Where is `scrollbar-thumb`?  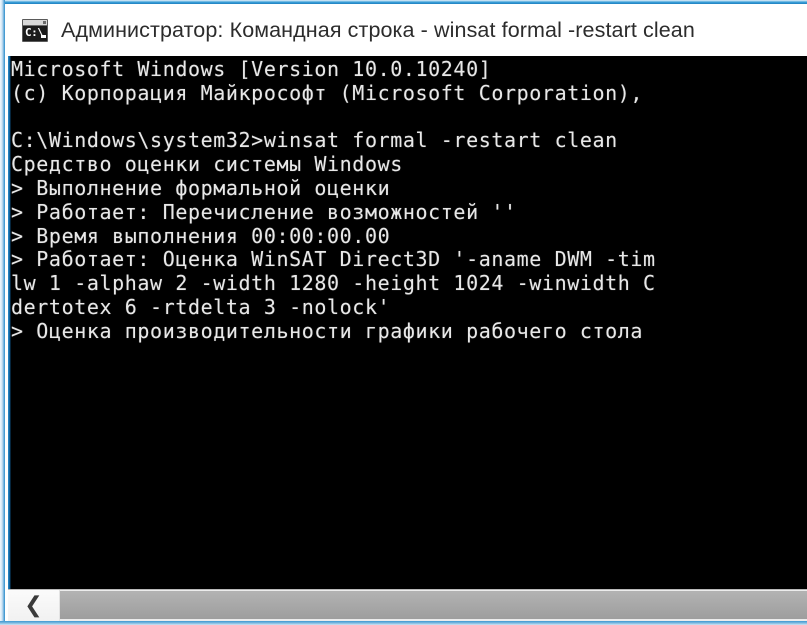
scrollbar-thumb is located at coordinates (433, 605).